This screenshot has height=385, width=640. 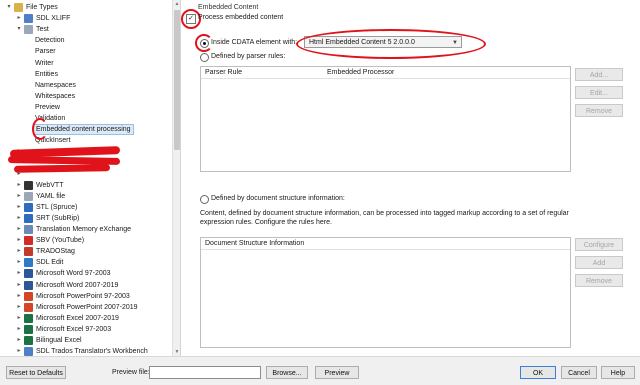 I want to click on tree-item-label: File Types, so click(x=42, y=7).